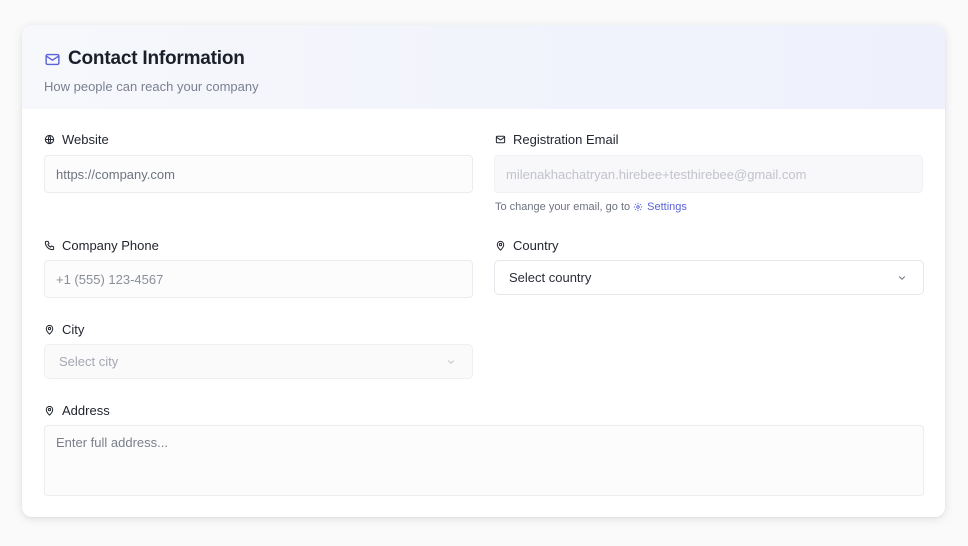 The width and height of the screenshot is (968, 546). I want to click on company-phone-input: +1 (555) 123-4567, so click(258, 279).